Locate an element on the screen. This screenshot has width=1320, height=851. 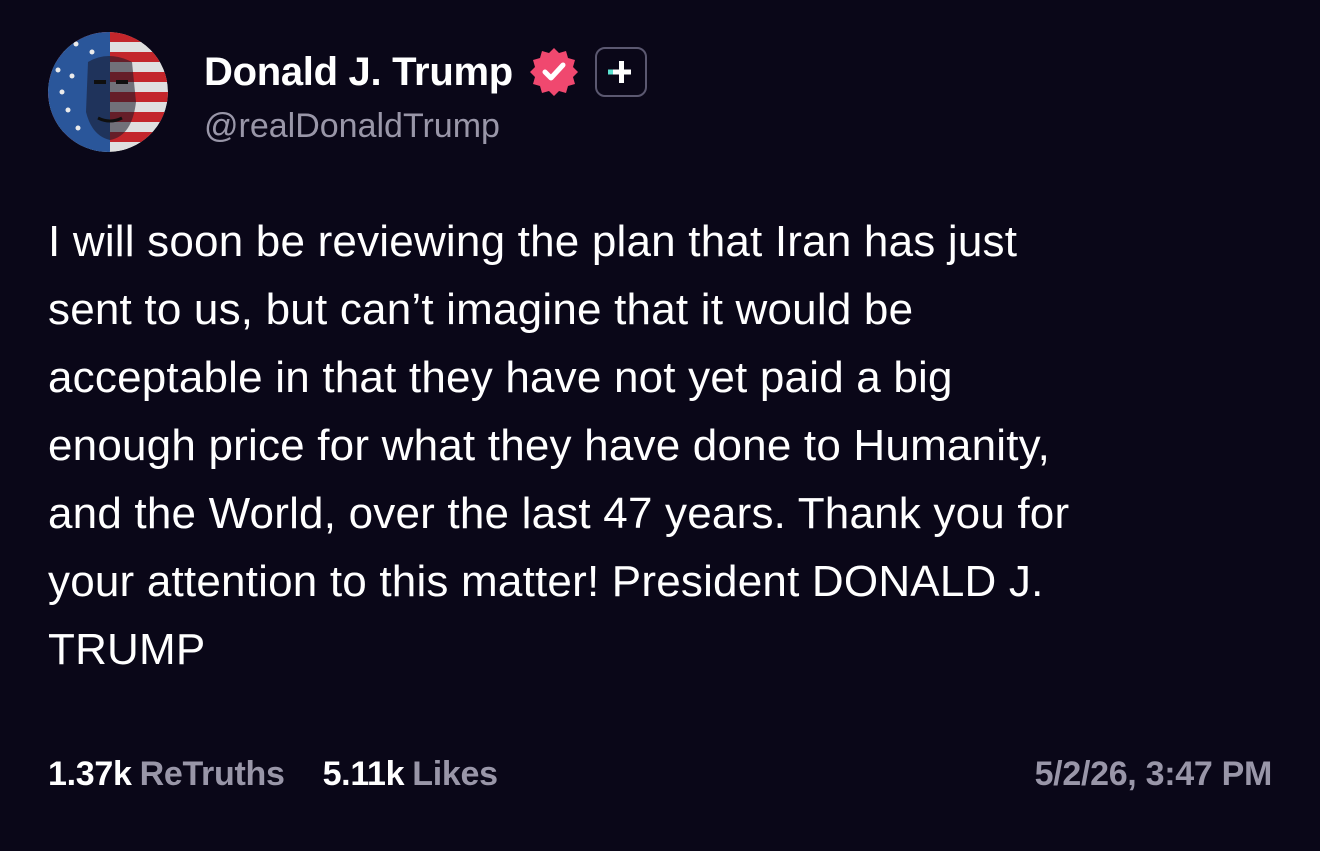
avatar-flag-portrait-icon is located at coordinates (108, 92).